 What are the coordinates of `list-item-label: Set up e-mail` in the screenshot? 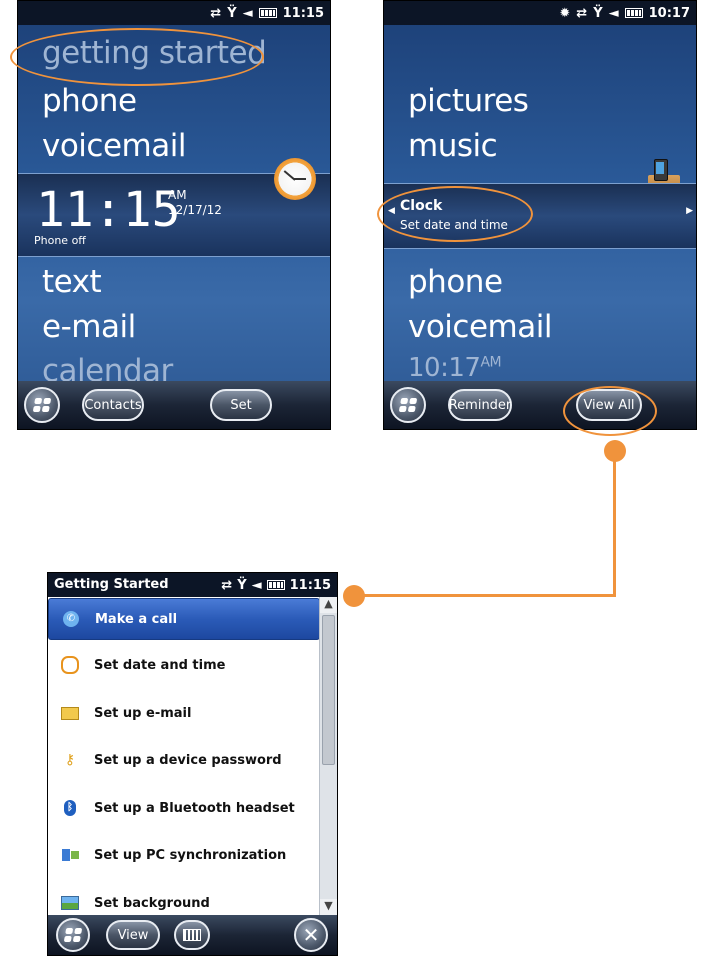 It's located at (143, 713).